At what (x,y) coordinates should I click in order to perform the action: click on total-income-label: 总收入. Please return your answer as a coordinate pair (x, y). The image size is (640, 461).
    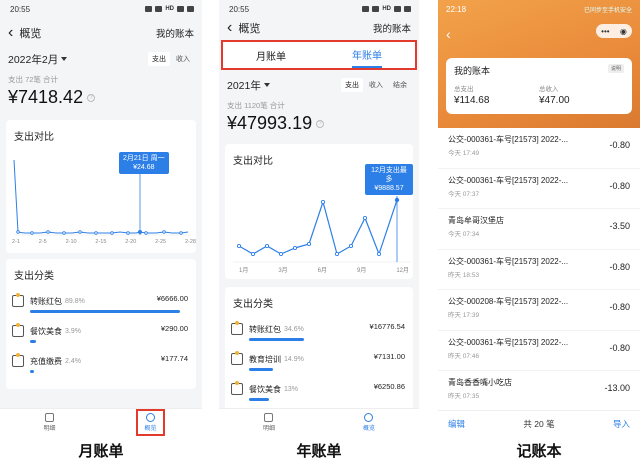
    Looking at the image, I should click on (549, 89).